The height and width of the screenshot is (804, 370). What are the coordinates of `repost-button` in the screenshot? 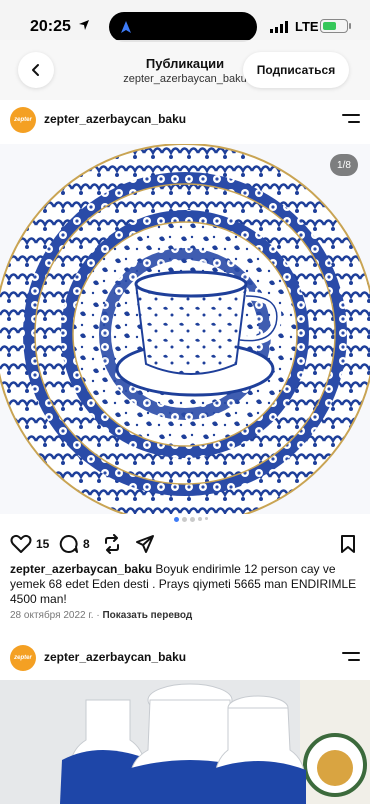 It's located at (112, 544).